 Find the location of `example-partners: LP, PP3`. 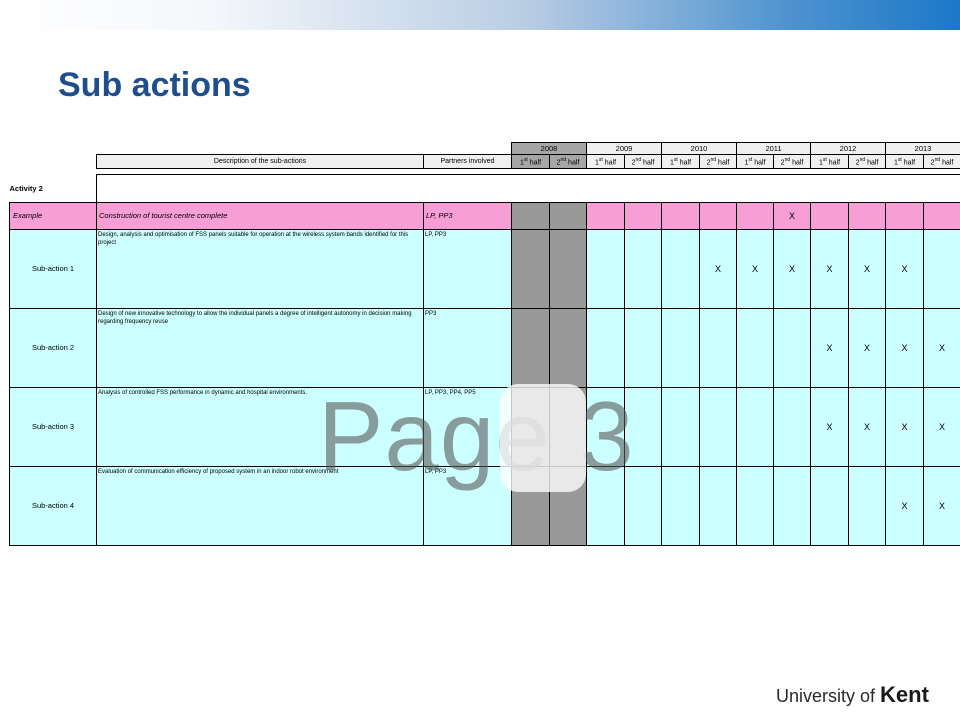

example-partners: LP, PP3 is located at coordinates (467, 215).